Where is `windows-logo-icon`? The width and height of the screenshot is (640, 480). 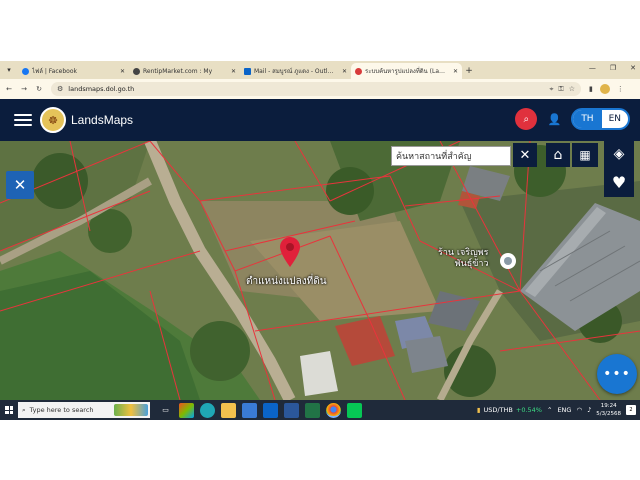
windows-logo-icon is located at coordinates (9, 410).